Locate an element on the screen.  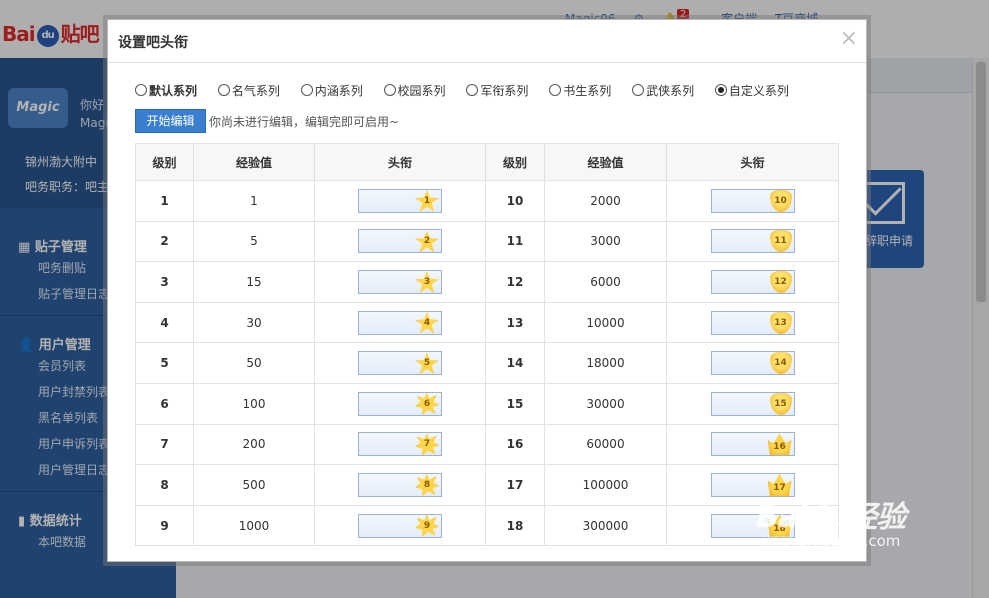
exp-cell: 10000 is located at coordinates (605, 322).